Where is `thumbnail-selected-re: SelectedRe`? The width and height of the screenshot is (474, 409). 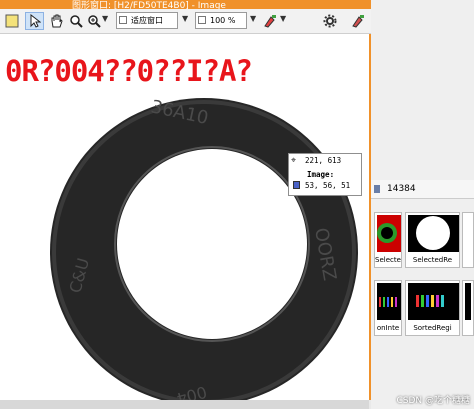
thumbnail-selected-re: SelectedRe is located at coordinates (432, 240).